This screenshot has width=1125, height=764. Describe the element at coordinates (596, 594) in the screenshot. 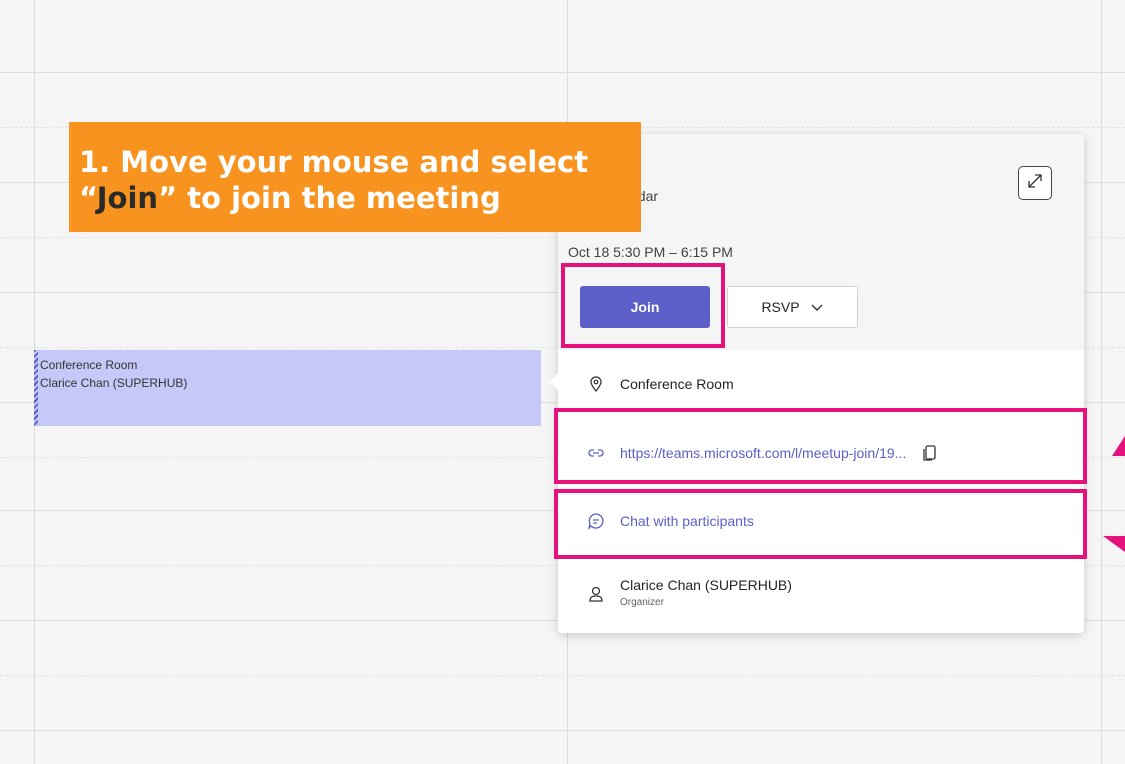

I see `person-icon` at that location.